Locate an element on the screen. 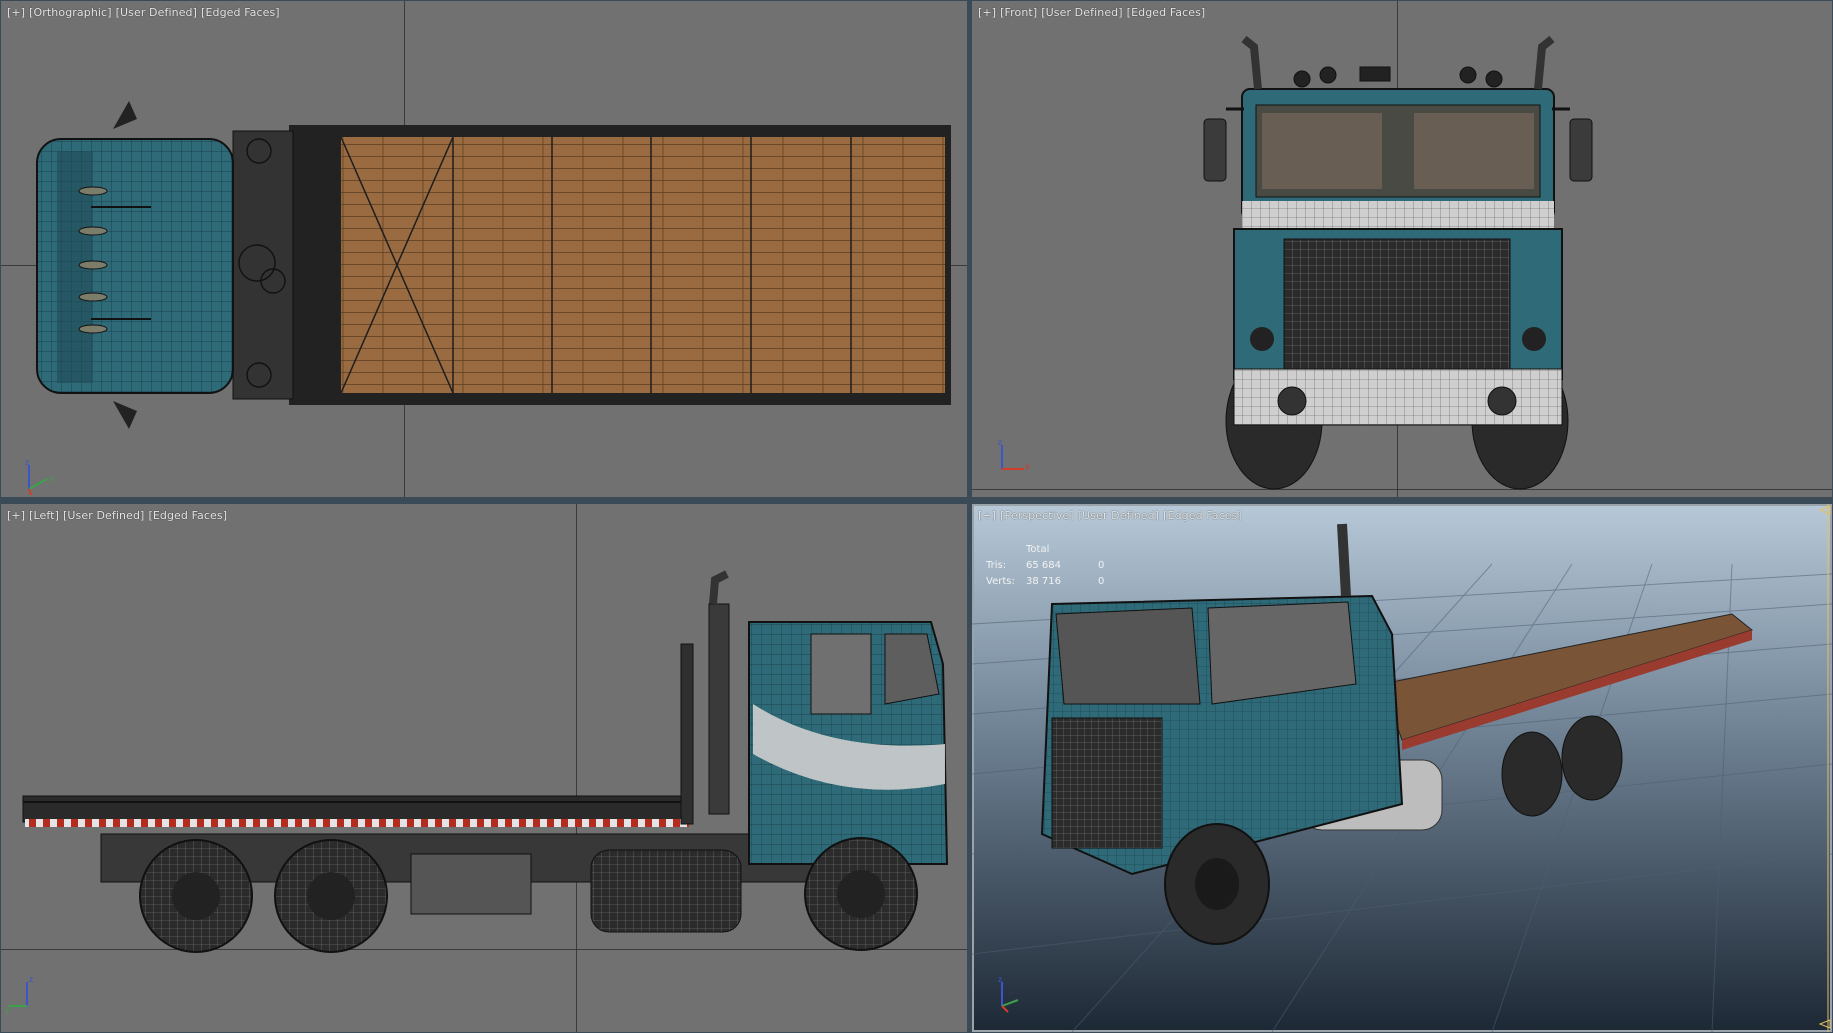 Image resolution: width=1833 pixels, height=1033 pixels. stats-row-verts: Verts: 38 716 0 is located at coordinates (1045, 582).